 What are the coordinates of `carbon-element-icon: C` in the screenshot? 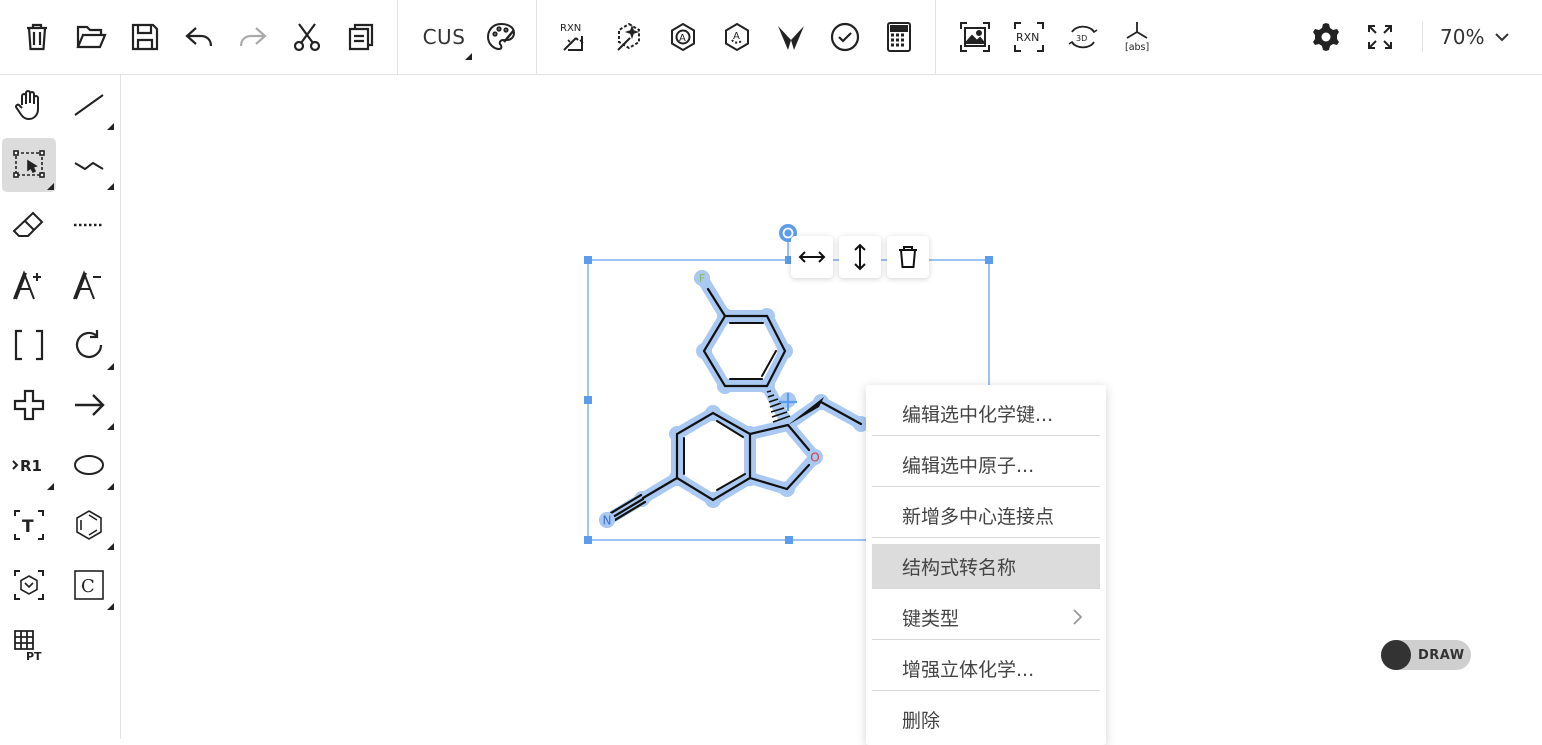 It's located at (89, 585).